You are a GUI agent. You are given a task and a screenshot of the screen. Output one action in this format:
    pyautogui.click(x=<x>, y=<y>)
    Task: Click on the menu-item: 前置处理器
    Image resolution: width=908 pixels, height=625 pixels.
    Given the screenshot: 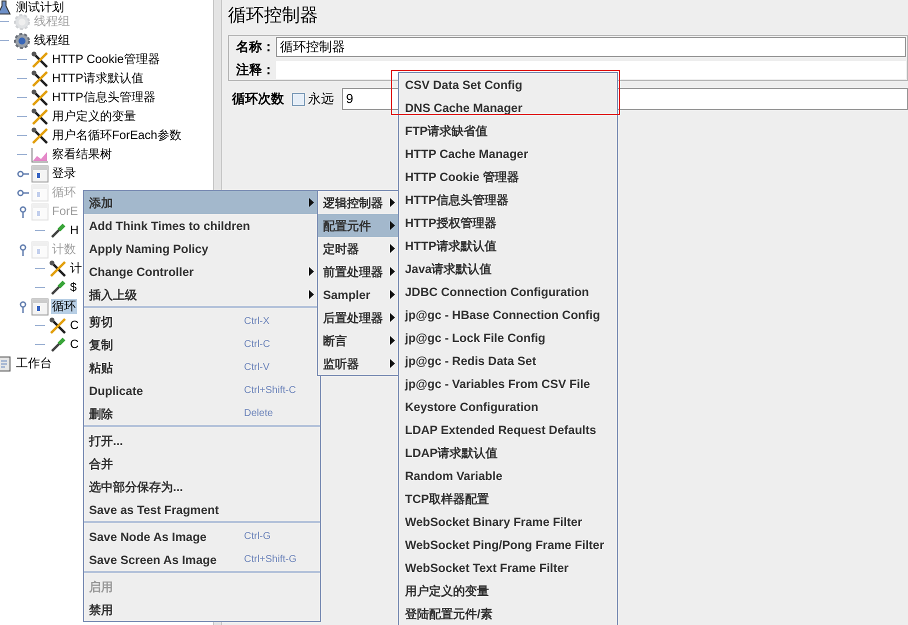 What is the action you would take?
    pyautogui.click(x=358, y=271)
    